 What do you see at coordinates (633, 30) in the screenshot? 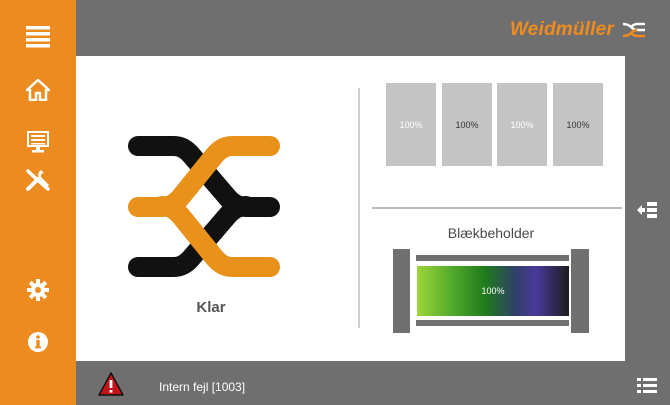
I see `weidmuller-logo-icon` at bounding box center [633, 30].